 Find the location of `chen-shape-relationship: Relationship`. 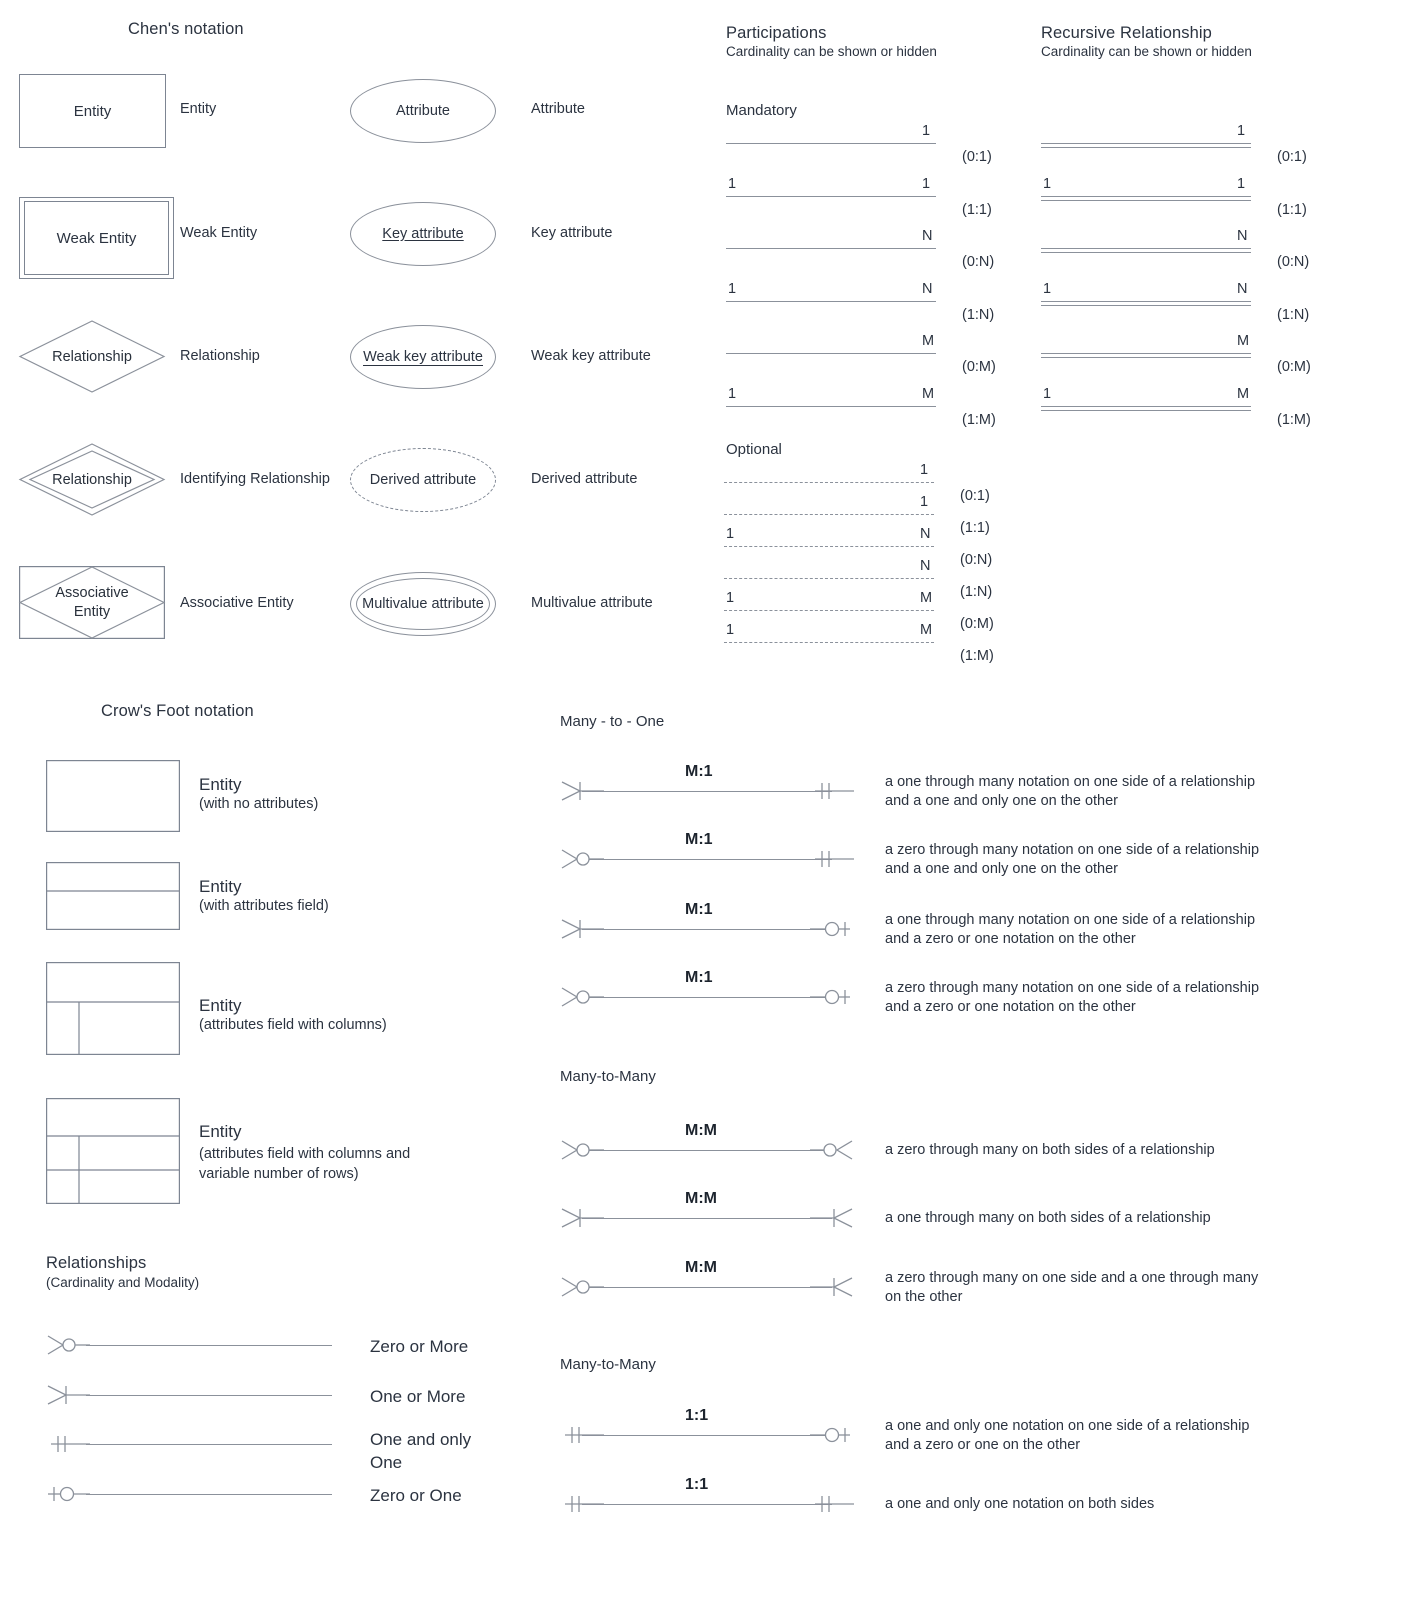

chen-shape-relationship: Relationship is located at coordinates (92, 356).